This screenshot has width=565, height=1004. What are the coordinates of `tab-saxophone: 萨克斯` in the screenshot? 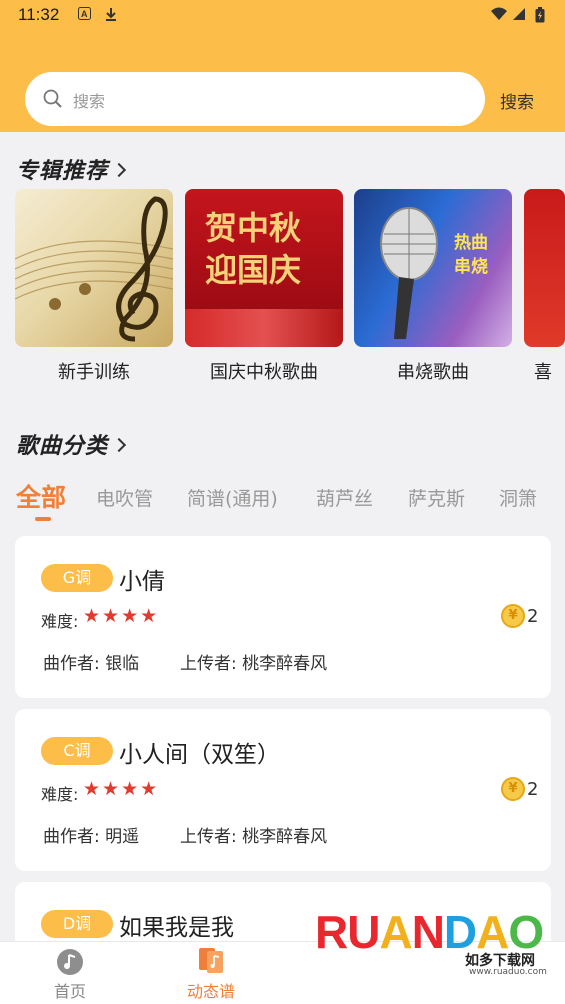 It's located at (436, 497).